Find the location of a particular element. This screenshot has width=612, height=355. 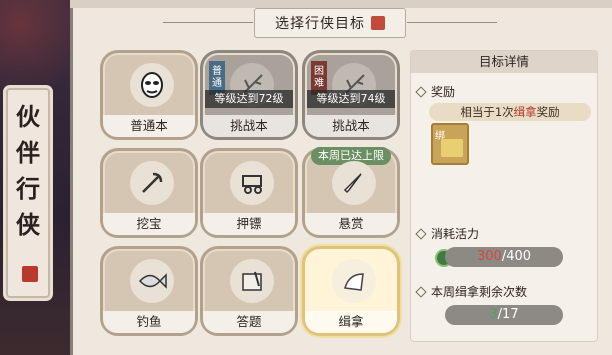

tag-char: 难 is located at coordinates (319, 83).